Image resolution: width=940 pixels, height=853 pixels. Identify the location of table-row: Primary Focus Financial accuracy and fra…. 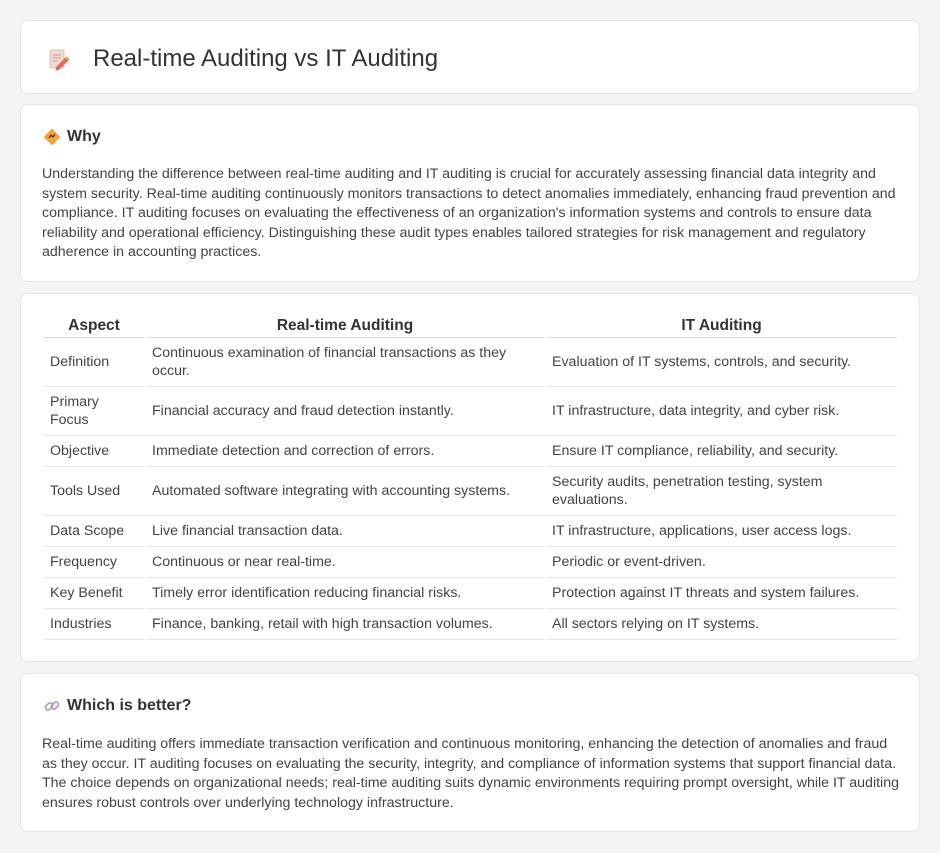
(470, 411).